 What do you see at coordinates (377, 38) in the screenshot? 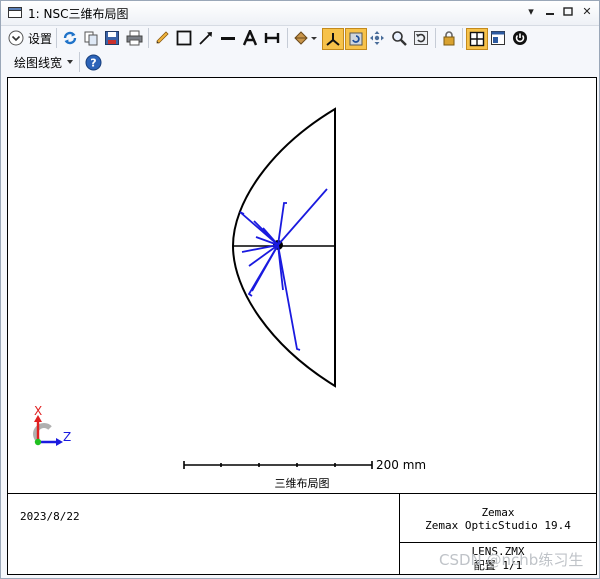
I see `pan-icon` at bounding box center [377, 38].